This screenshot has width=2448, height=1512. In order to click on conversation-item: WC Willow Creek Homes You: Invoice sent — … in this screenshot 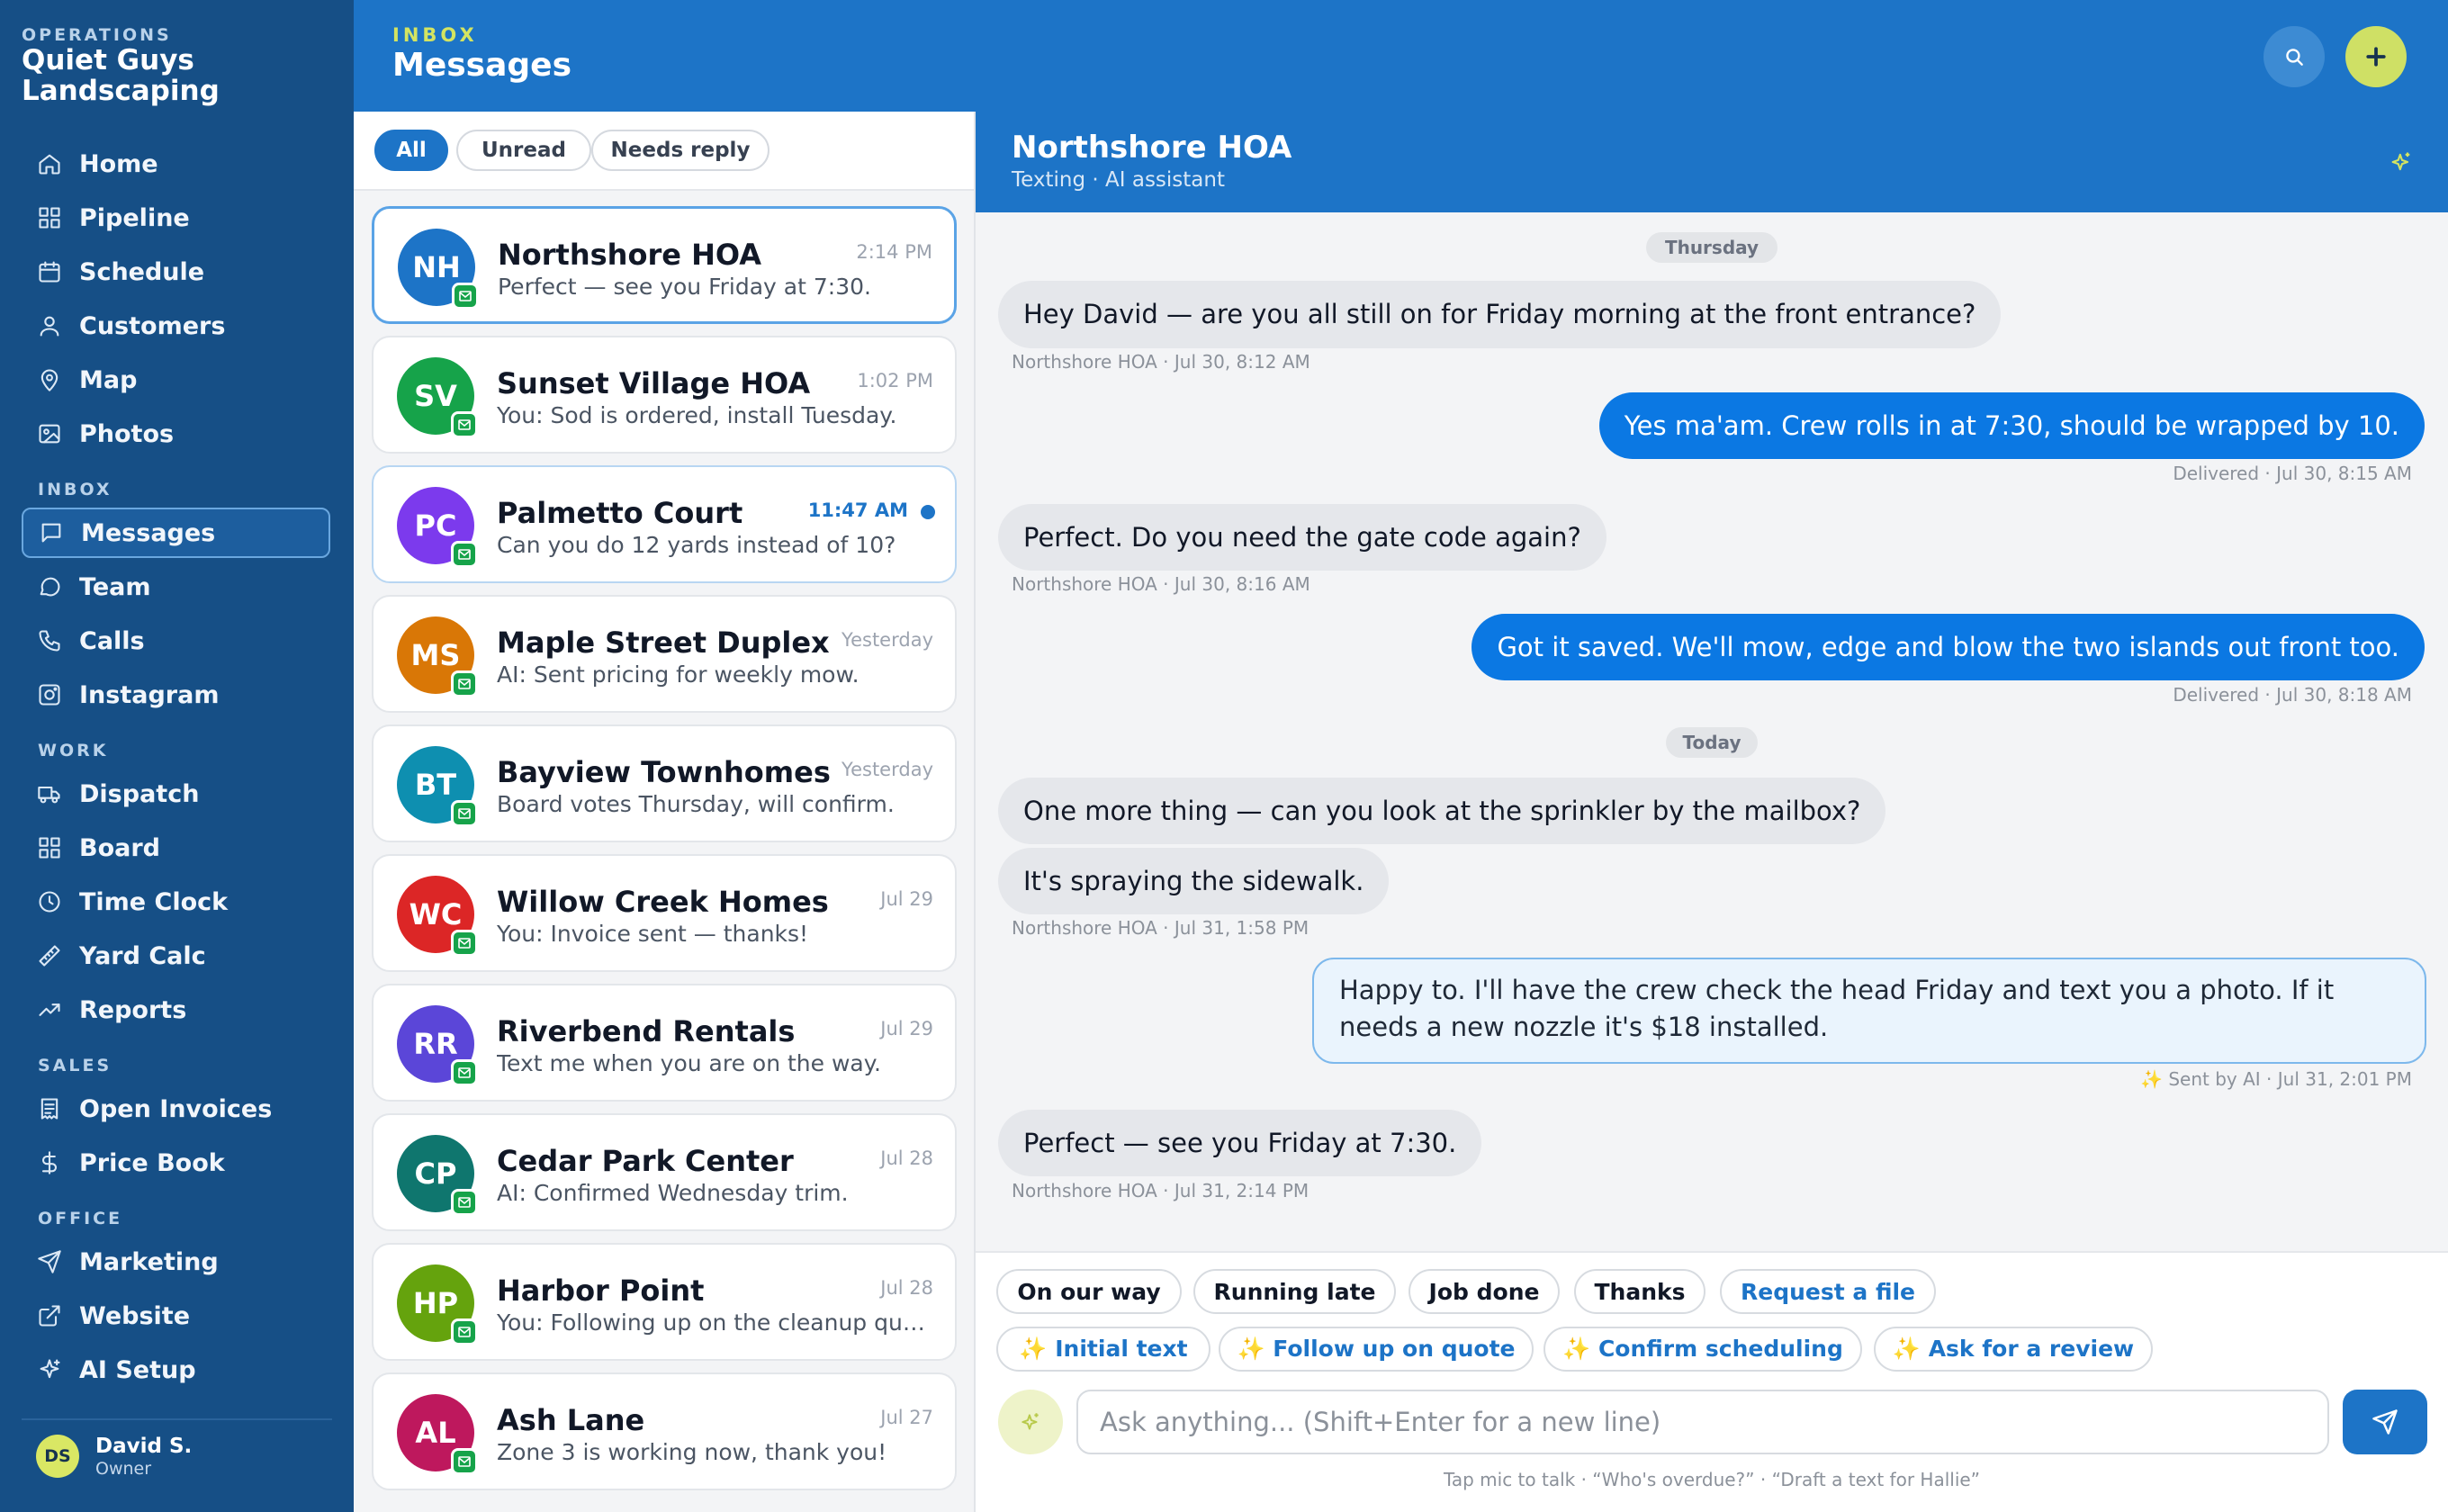, I will do `click(664, 913)`.